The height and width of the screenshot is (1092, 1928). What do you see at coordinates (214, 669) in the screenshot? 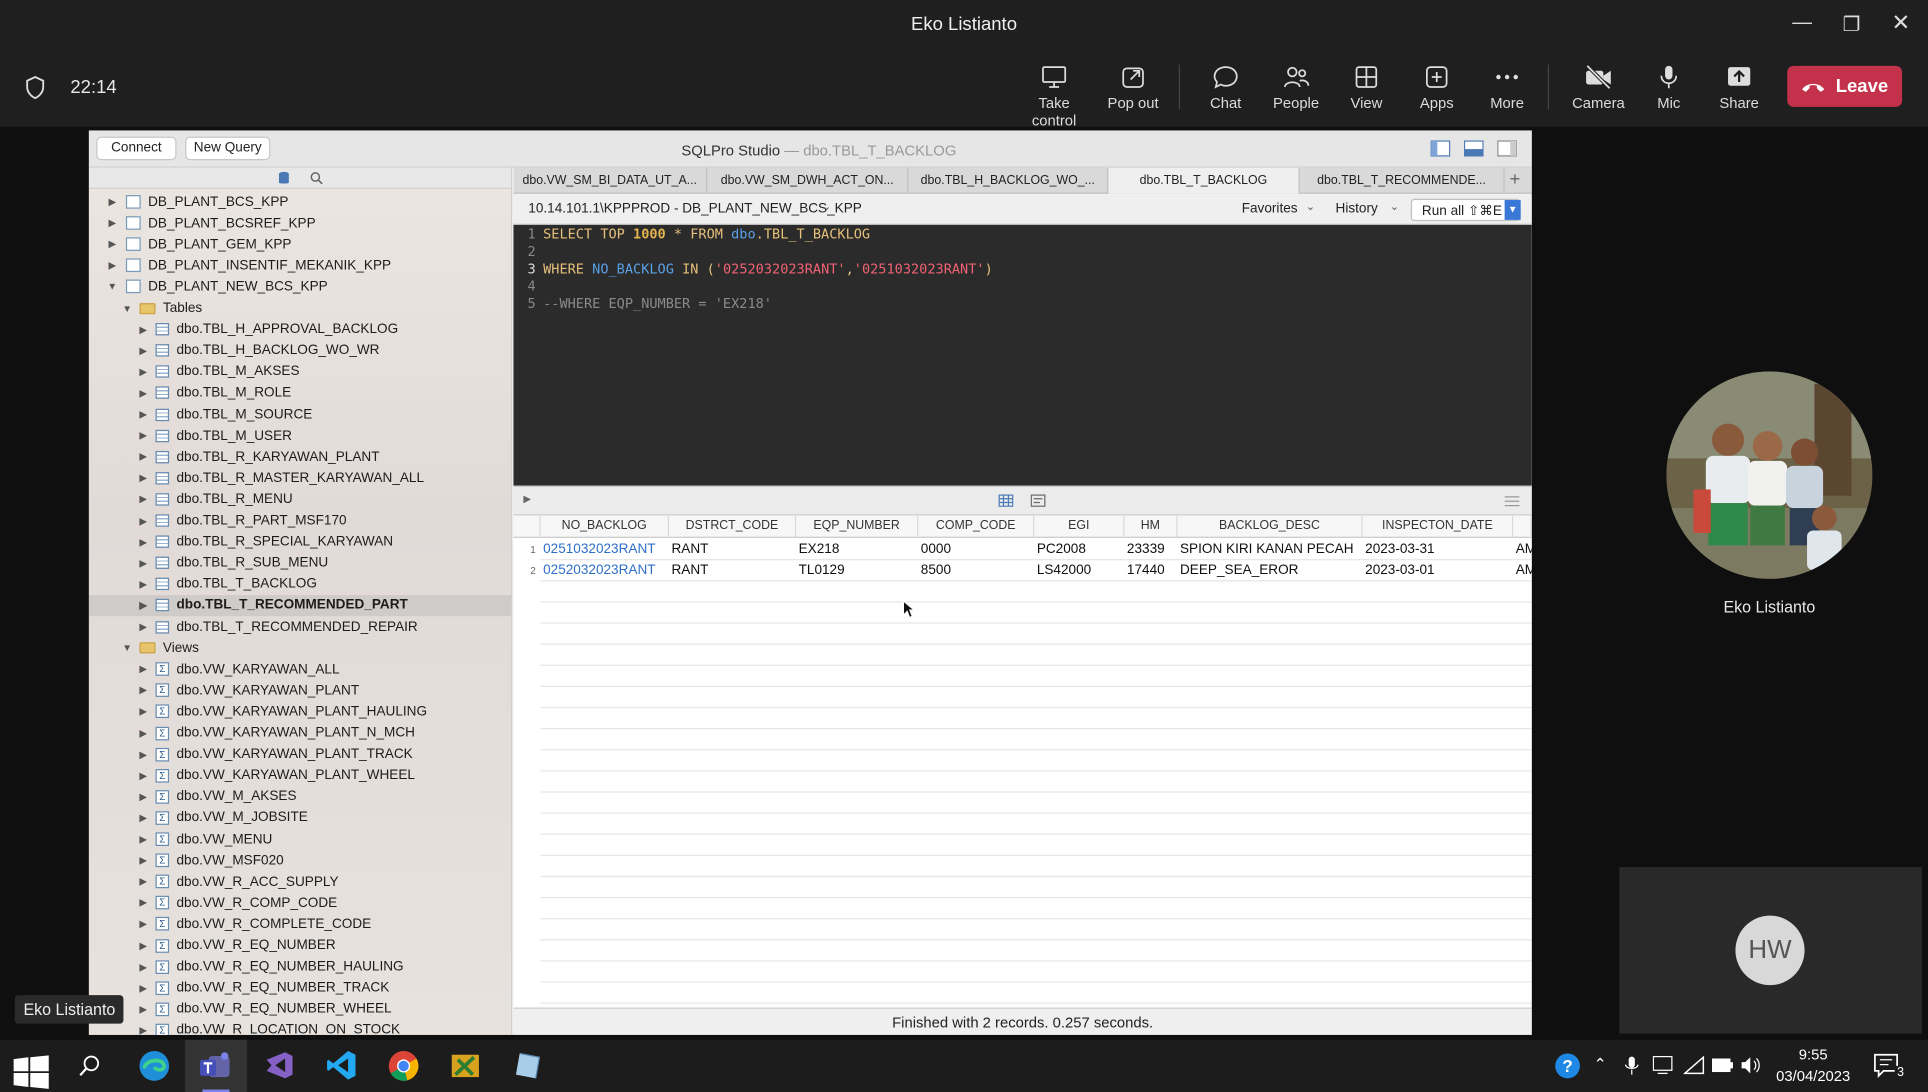
I see `sidebar-view-item: ▶ Σdbo.VW_KARYAWAN_ALL` at bounding box center [214, 669].